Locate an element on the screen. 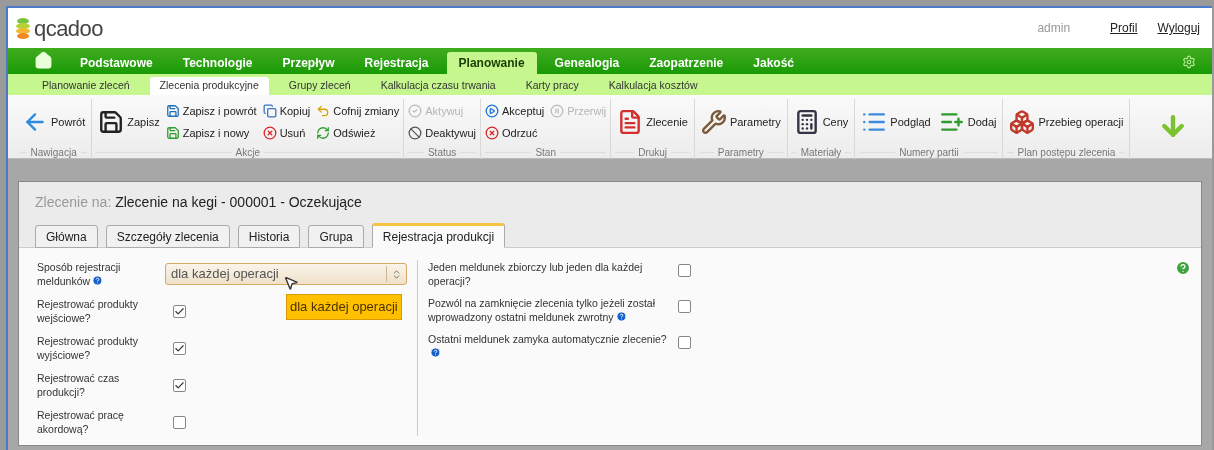 The width and height of the screenshot is (1214, 450). gears-icon is located at coordinates (1189, 62).